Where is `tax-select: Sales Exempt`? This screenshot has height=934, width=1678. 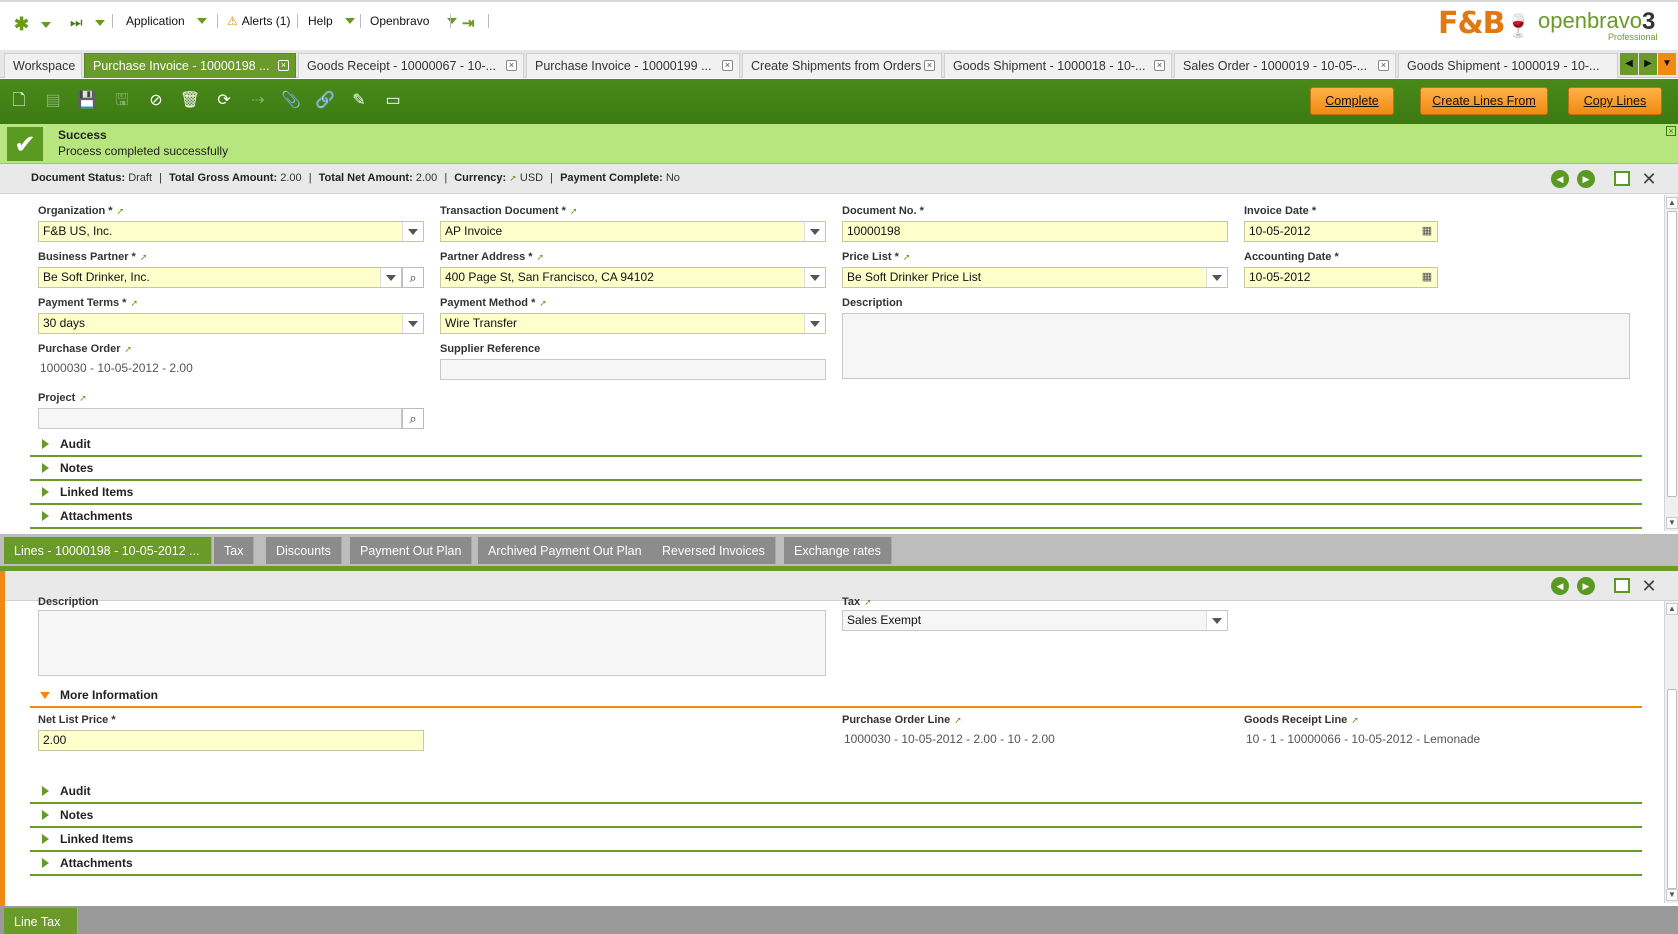
tax-select: Sales Exempt is located at coordinates (1035, 620).